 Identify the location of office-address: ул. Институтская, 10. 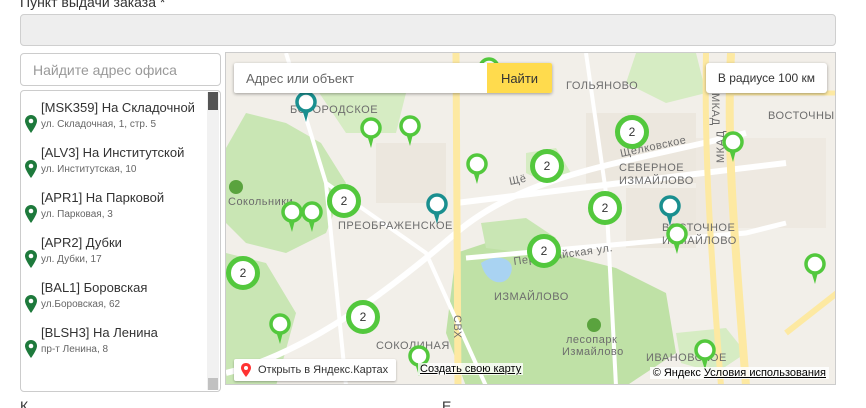
(89, 169).